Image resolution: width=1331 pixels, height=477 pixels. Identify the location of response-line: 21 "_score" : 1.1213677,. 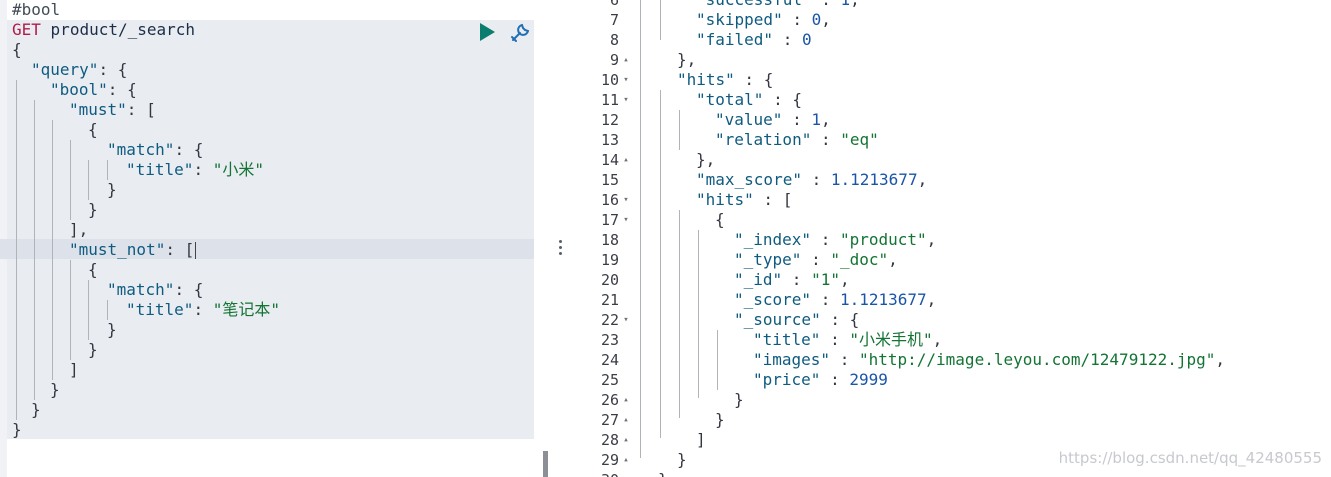
(952, 300).